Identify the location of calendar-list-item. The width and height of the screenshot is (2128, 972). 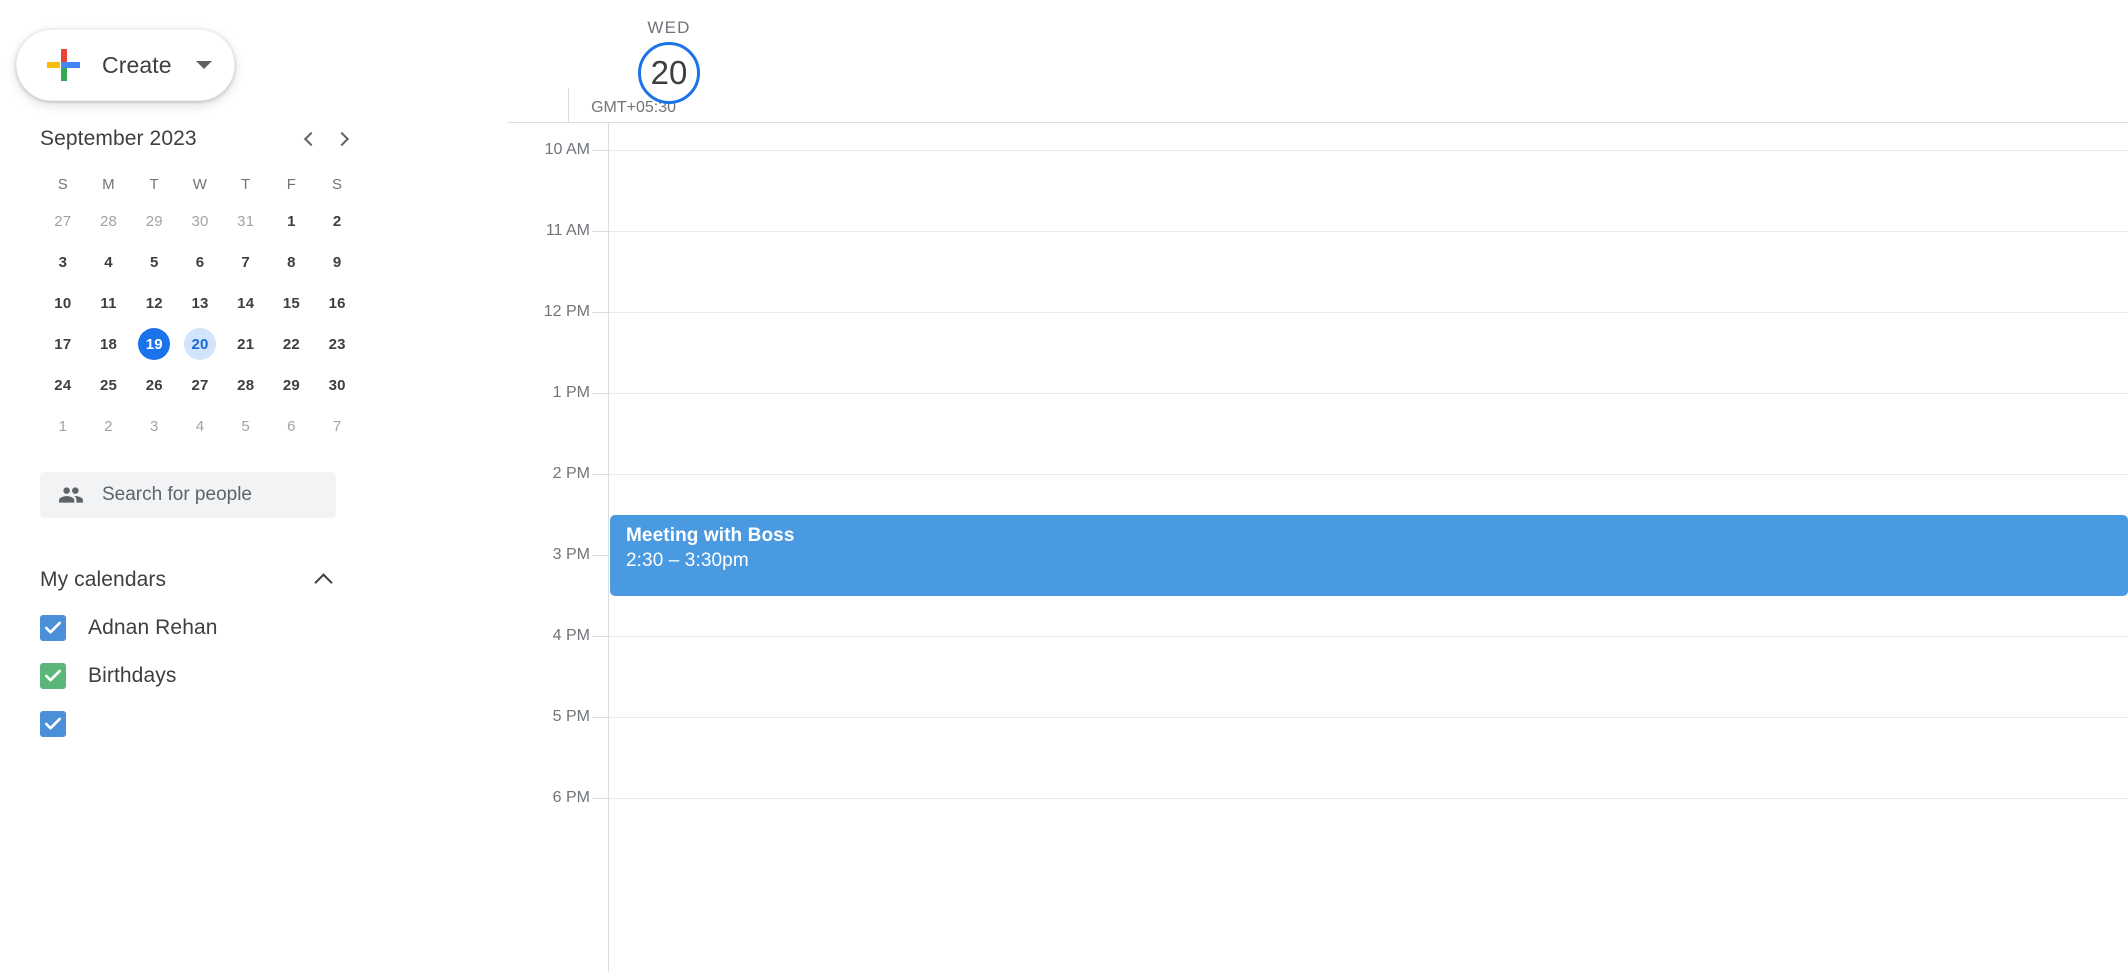
(188, 724).